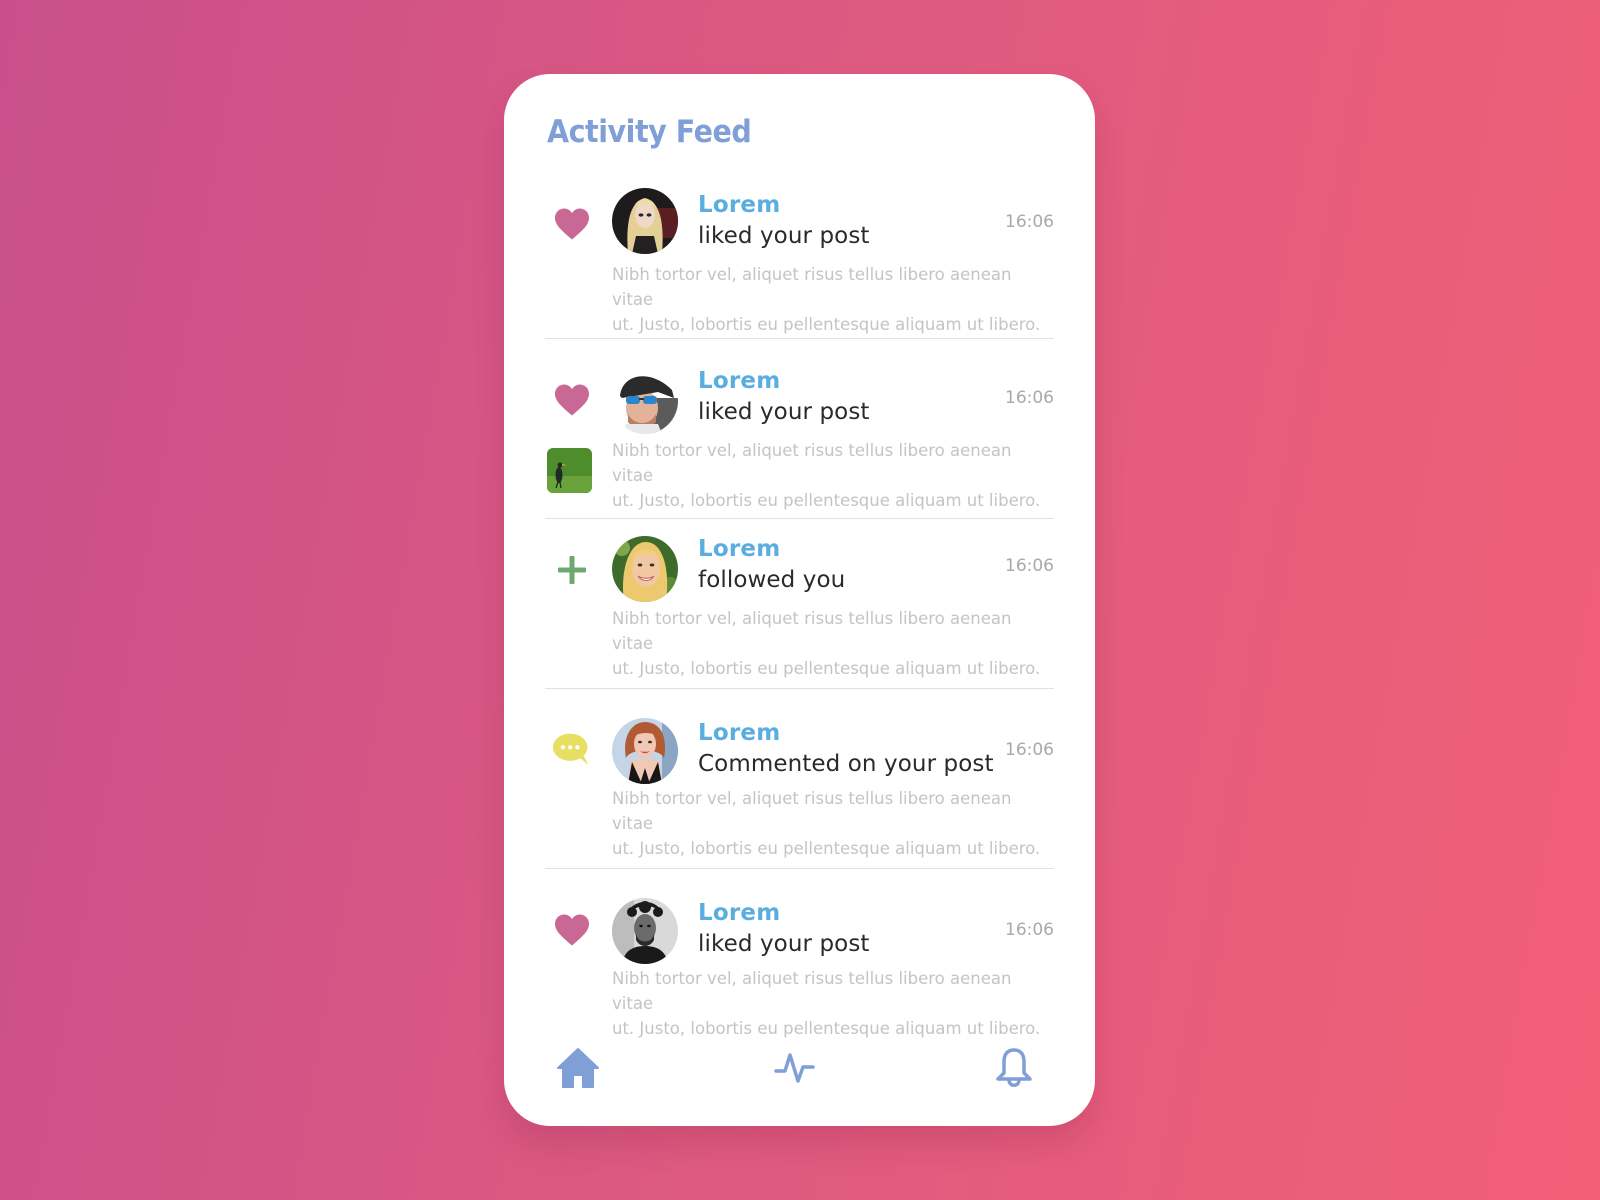 The height and width of the screenshot is (1200, 1600). What do you see at coordinates (569, 470) in the screenshot?
I see `post-thumbnail` at bounding box center [569, 470].